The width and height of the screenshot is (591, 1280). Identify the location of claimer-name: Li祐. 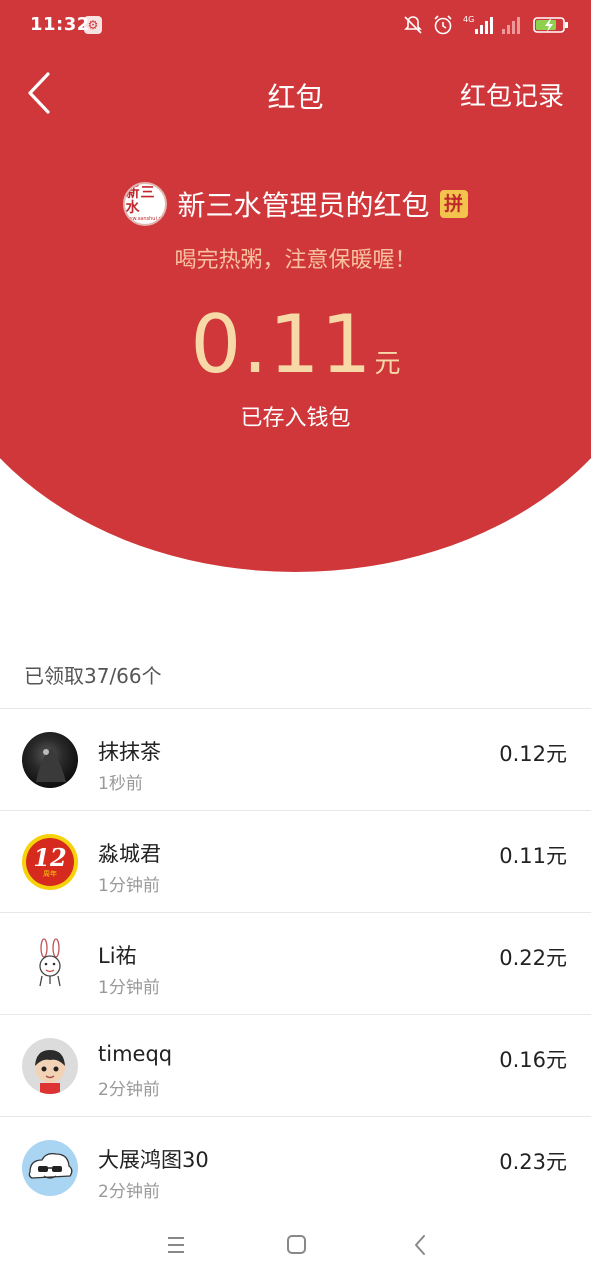
(117, 956).